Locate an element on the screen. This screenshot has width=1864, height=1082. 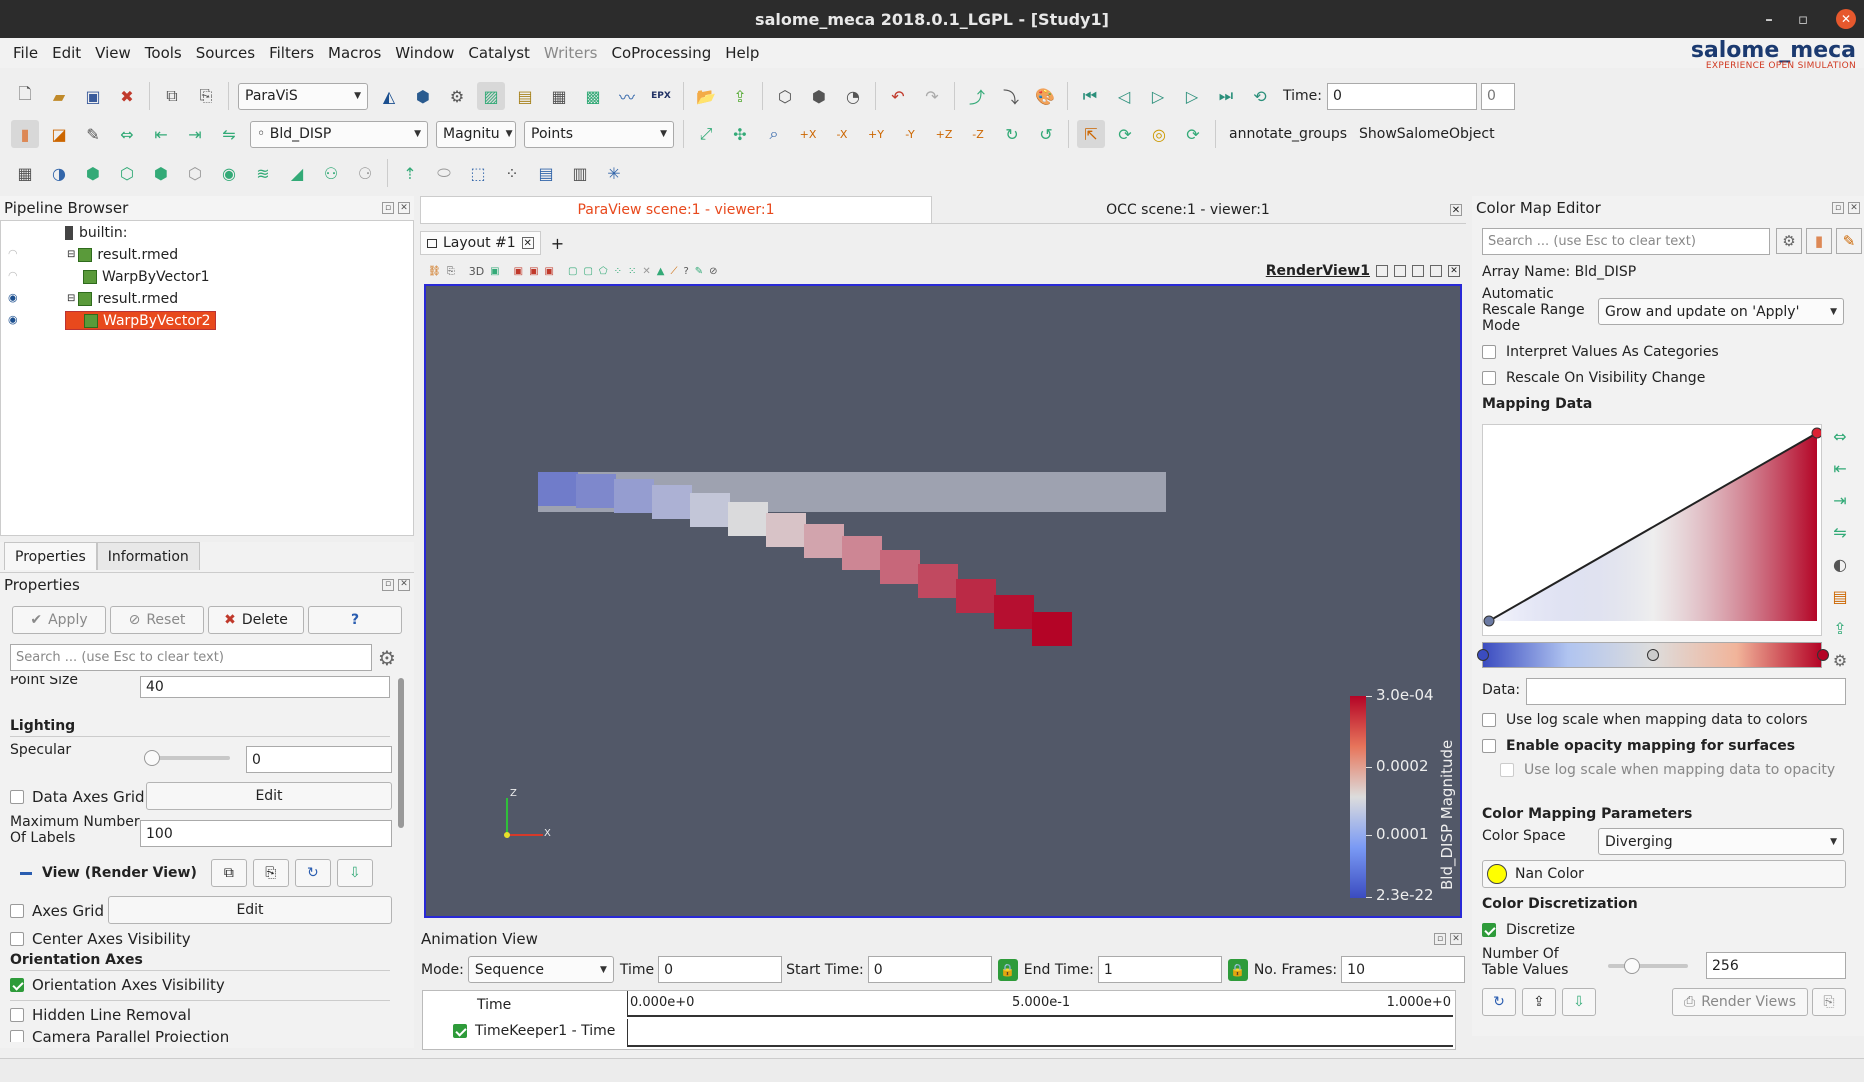
select-cells-on-icon: ▣ is located at coordinates (518, 271).